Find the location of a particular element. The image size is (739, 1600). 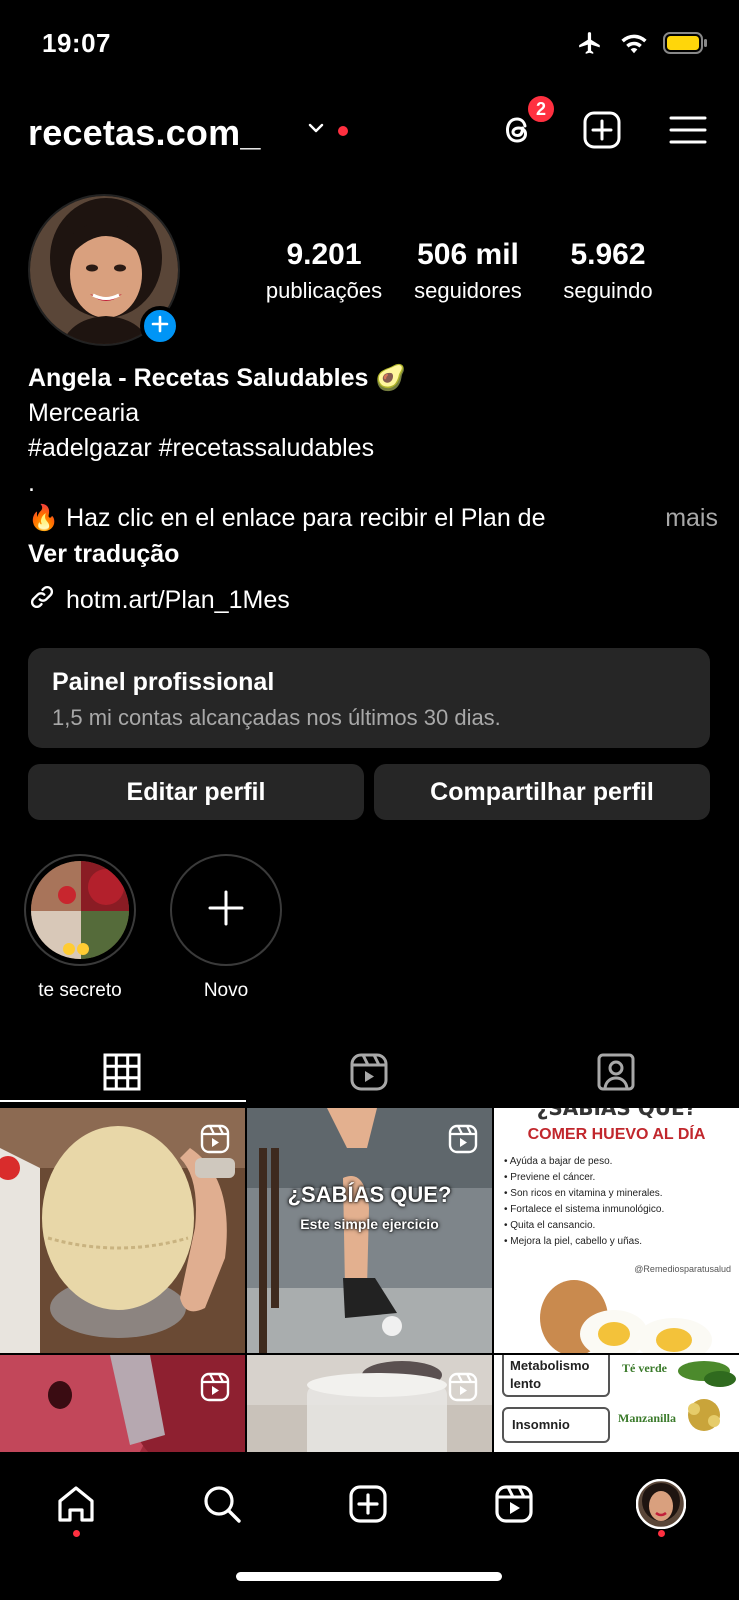

tab-tagged is located at coordinates (616, 1074).